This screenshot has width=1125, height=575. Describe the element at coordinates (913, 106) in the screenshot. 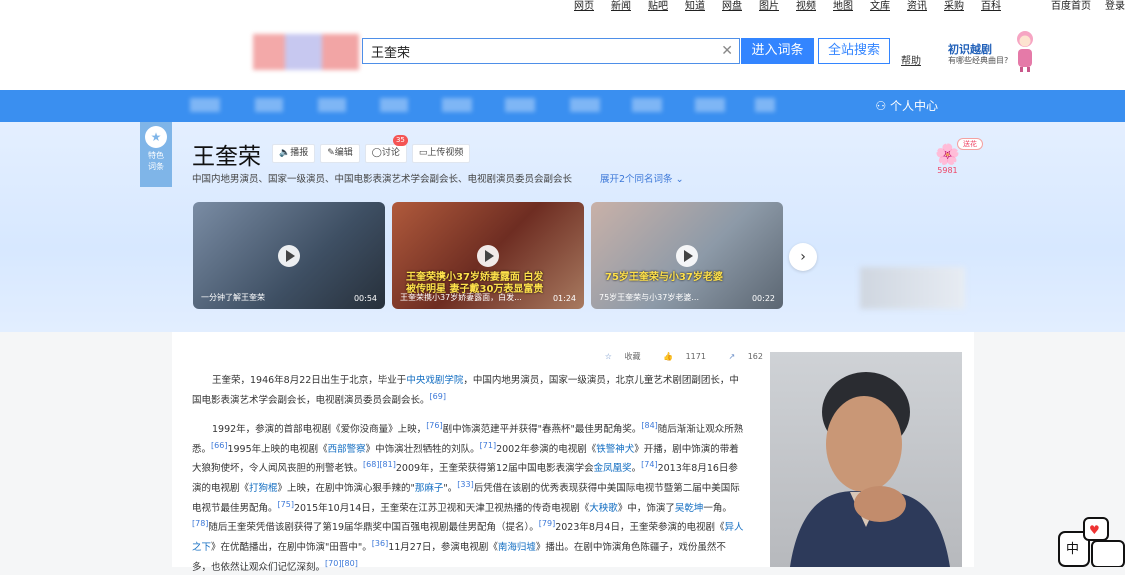

I see `user-center-label: 个人中心` at that location.